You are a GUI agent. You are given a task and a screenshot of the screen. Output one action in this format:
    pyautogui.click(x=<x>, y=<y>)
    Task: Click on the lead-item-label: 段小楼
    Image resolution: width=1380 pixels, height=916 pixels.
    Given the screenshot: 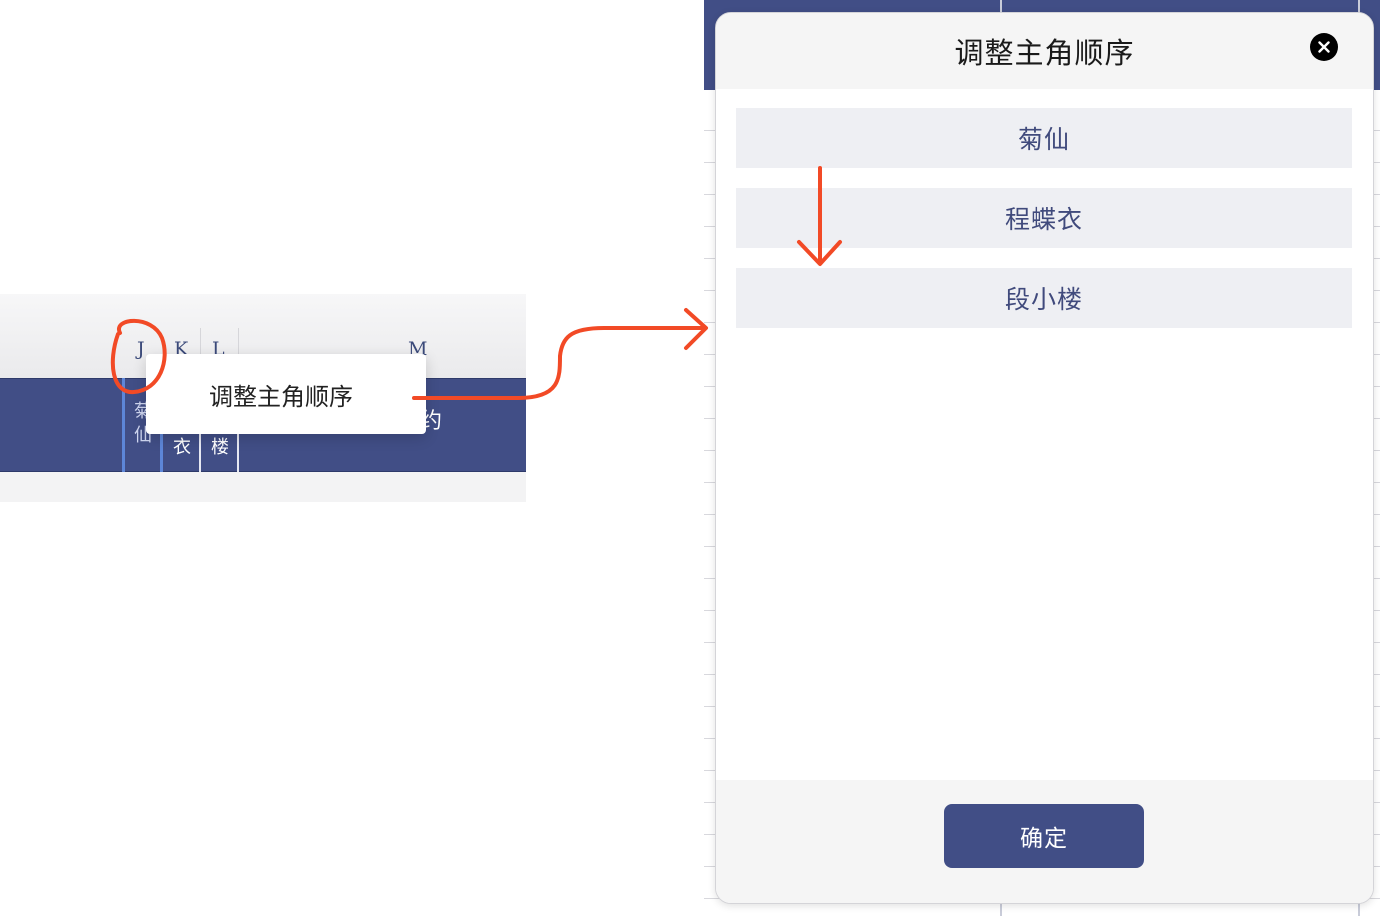 What is the action you would take?
    pyautogui.click(x=1043, y=299)
    